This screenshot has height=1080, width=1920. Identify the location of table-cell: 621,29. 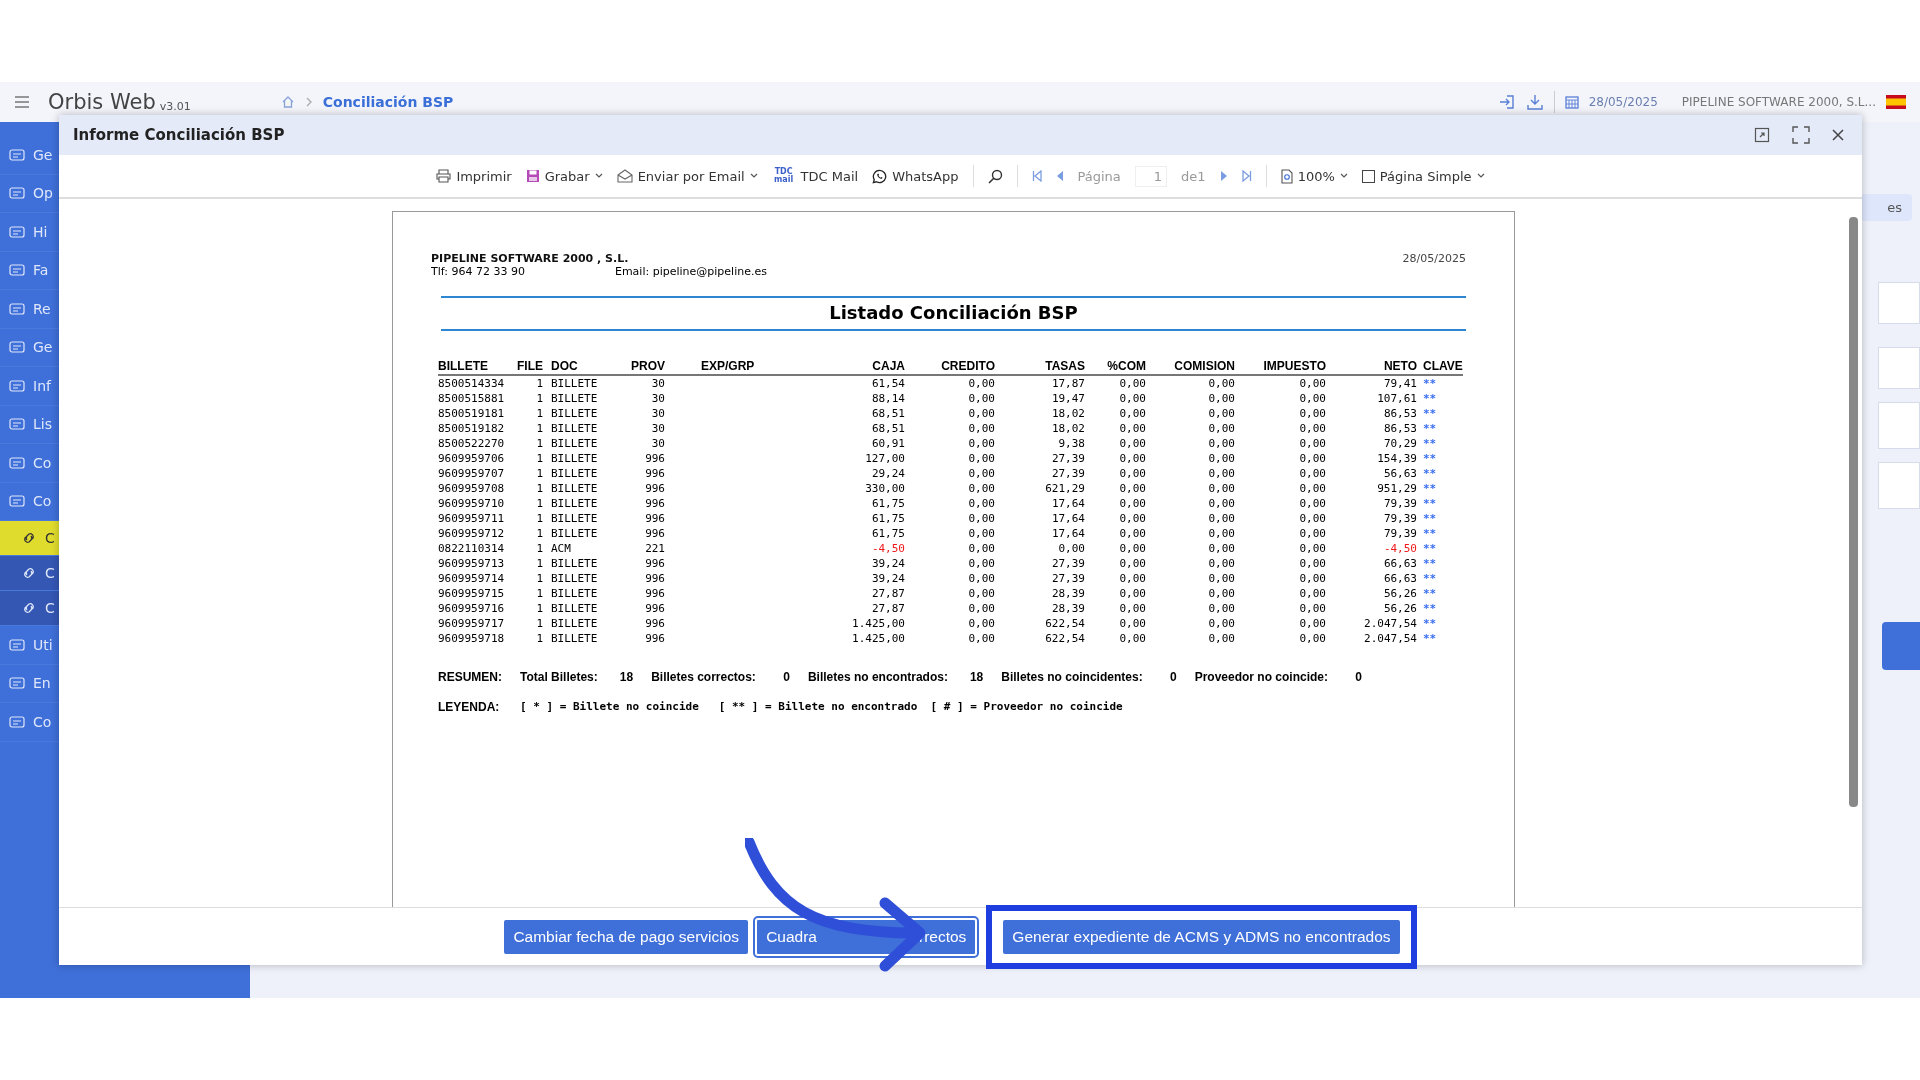
(1040, 488).